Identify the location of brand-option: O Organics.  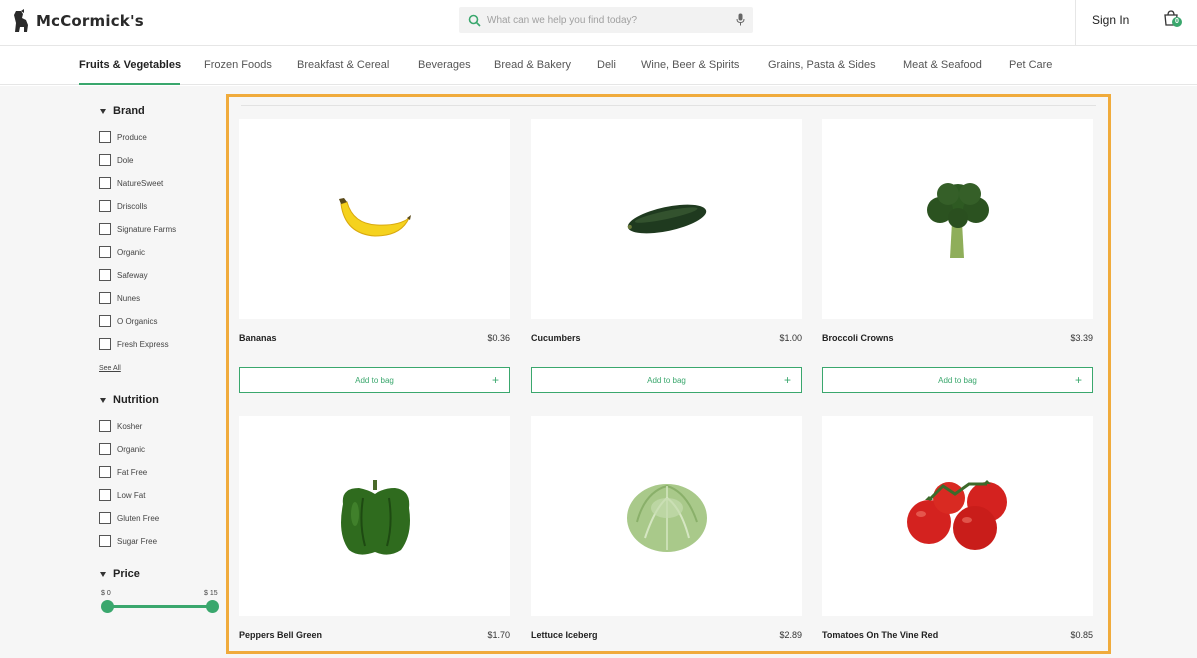
(128, 321).